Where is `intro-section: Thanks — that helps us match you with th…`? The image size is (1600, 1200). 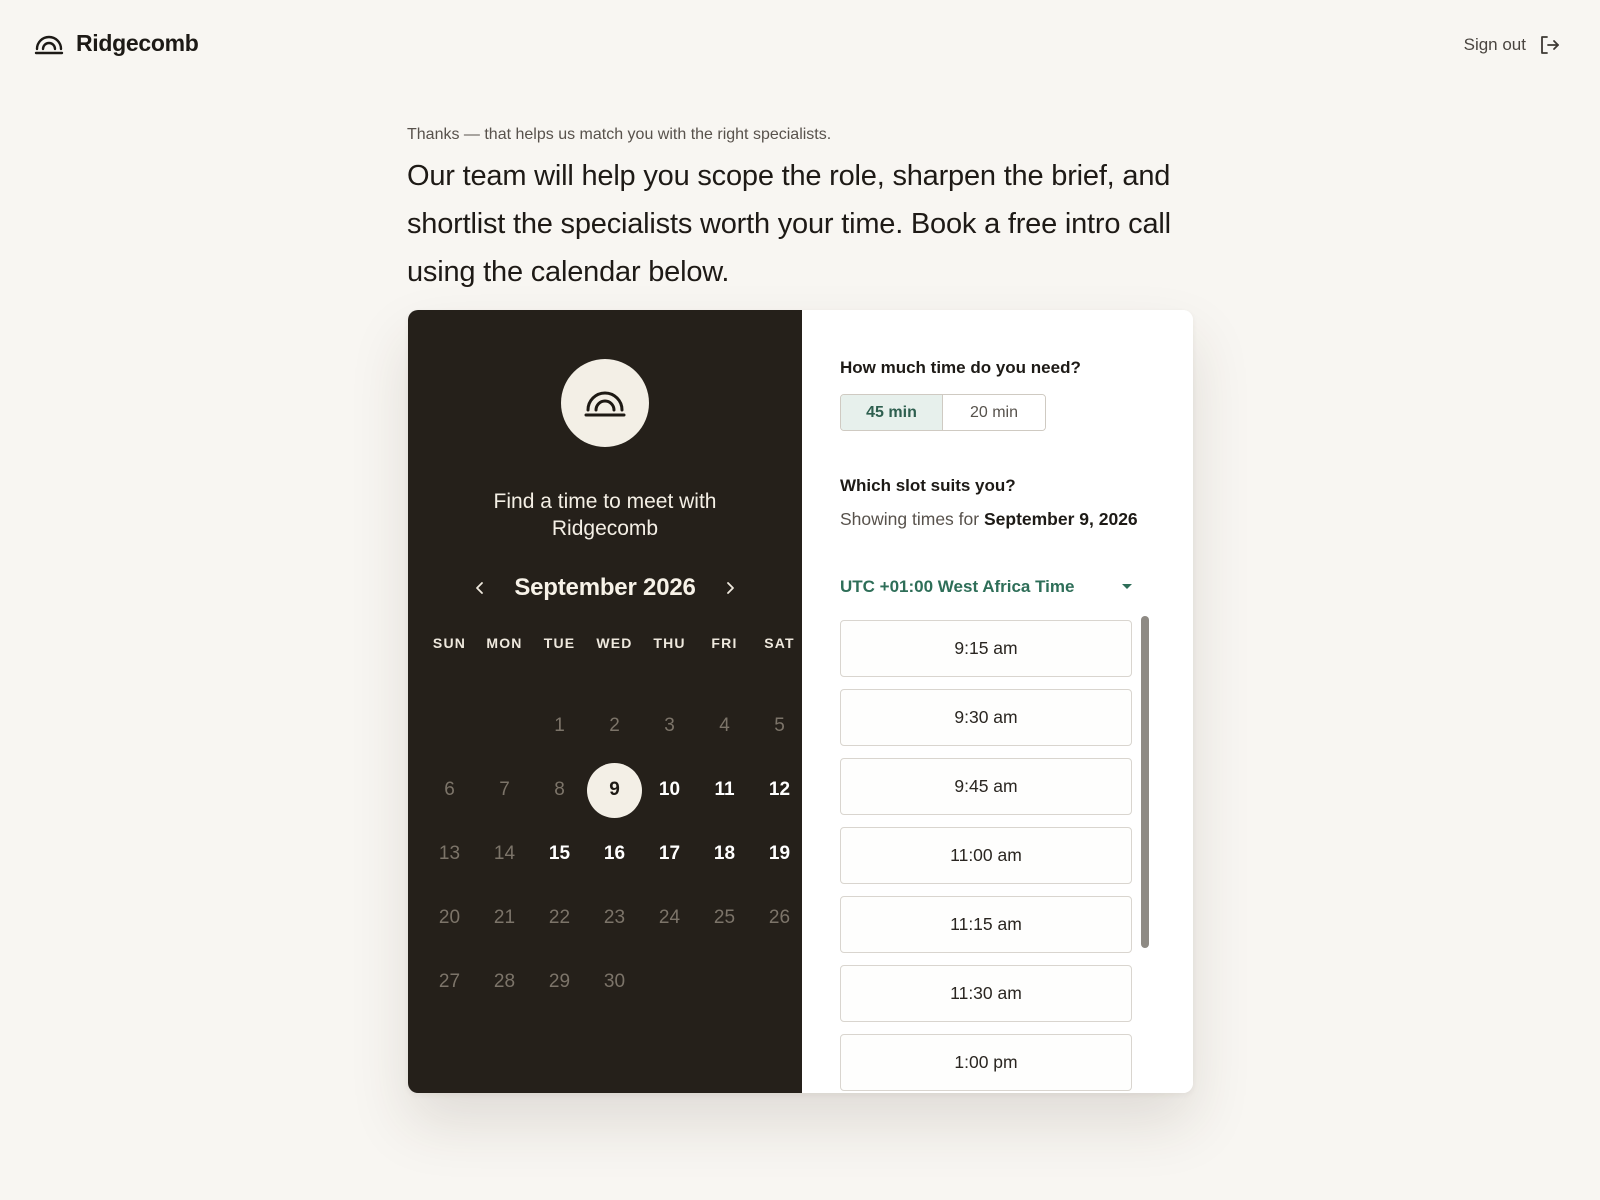
intro-section: Thanks — that helps us match you with th… is located at coordinates (797, 211).